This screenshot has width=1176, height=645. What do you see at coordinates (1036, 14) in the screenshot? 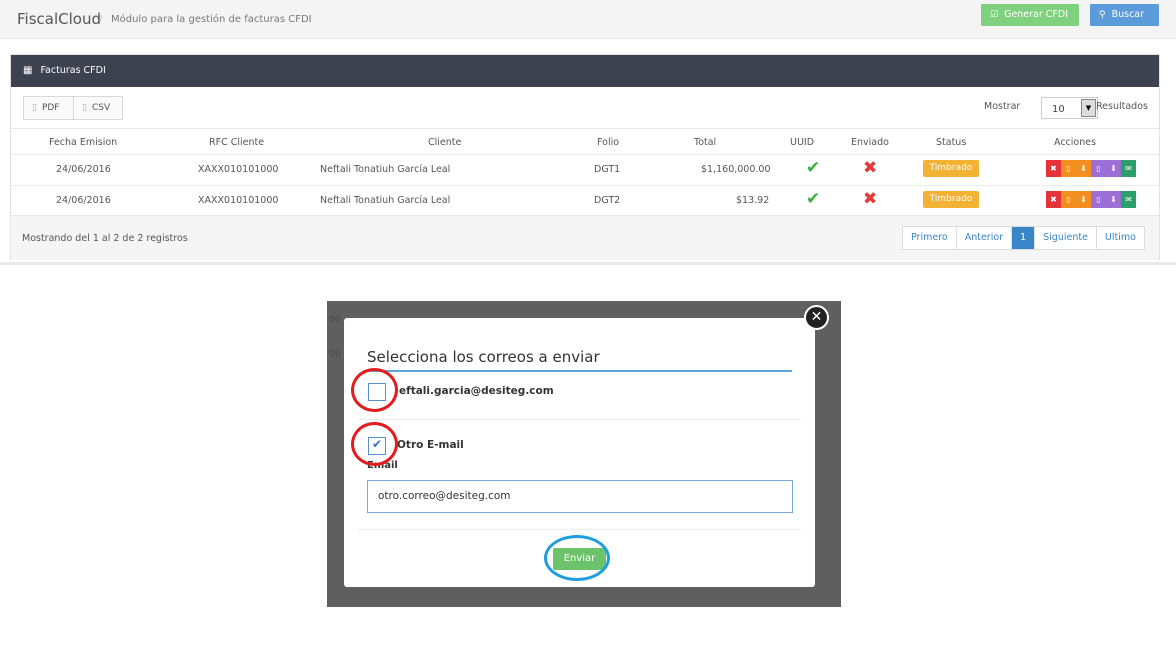
I see `generate-cfdi-label: Generar CFDI` at bounding box center [1036, 14].